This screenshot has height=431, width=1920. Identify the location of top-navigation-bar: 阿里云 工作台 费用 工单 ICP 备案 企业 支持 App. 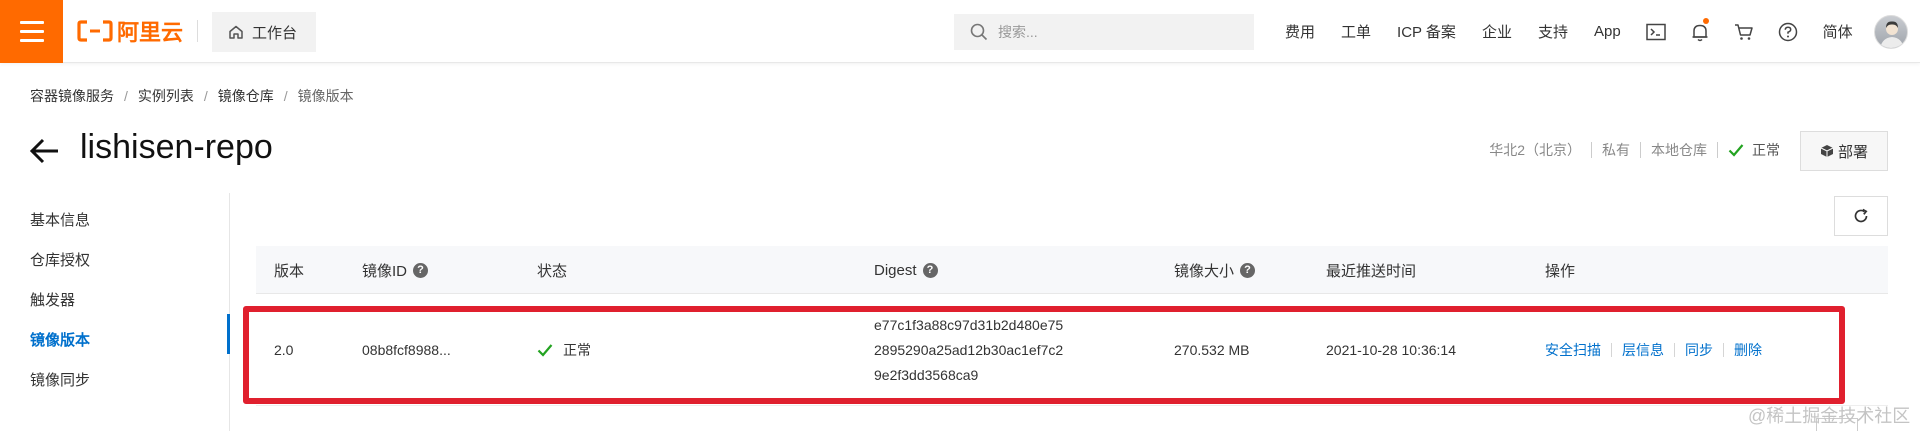
(960, 31).